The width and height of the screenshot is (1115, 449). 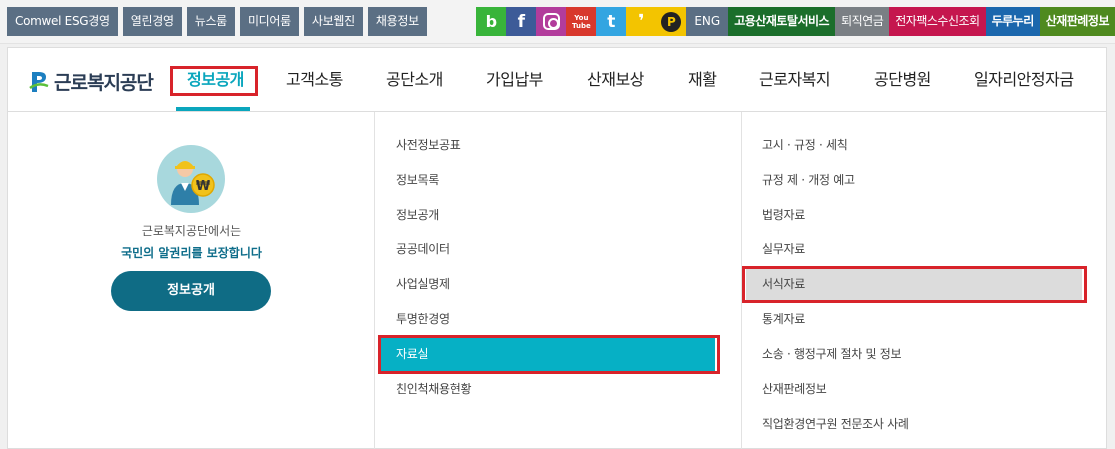 What do you see at coordinates (581, 17) in the screenshot?
I see `youtube-label-top: You` at bounding box center [581, 17].